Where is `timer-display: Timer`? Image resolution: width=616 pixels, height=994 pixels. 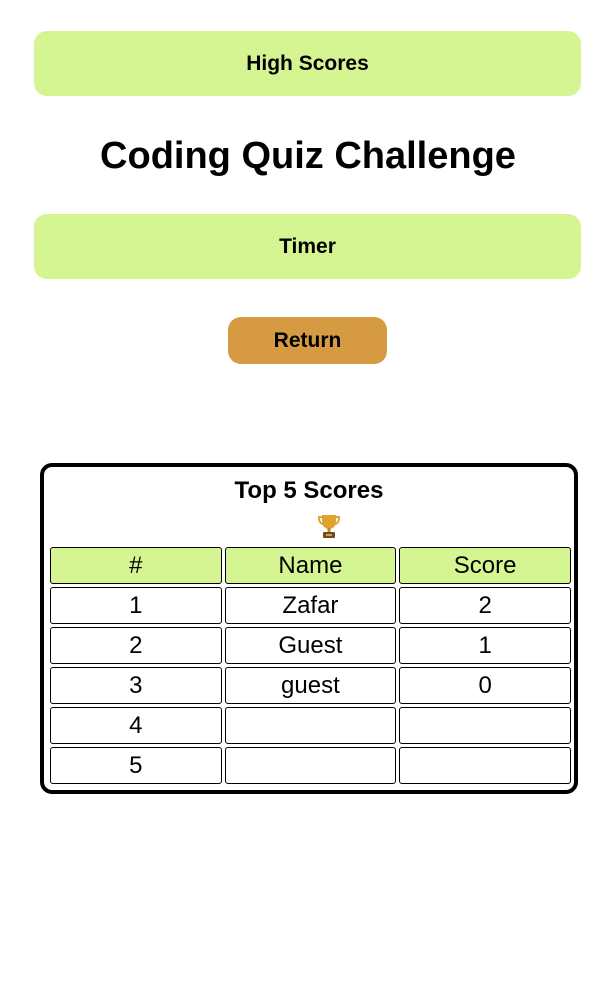 timer-display: Timer is located at coordinates (307, 246).